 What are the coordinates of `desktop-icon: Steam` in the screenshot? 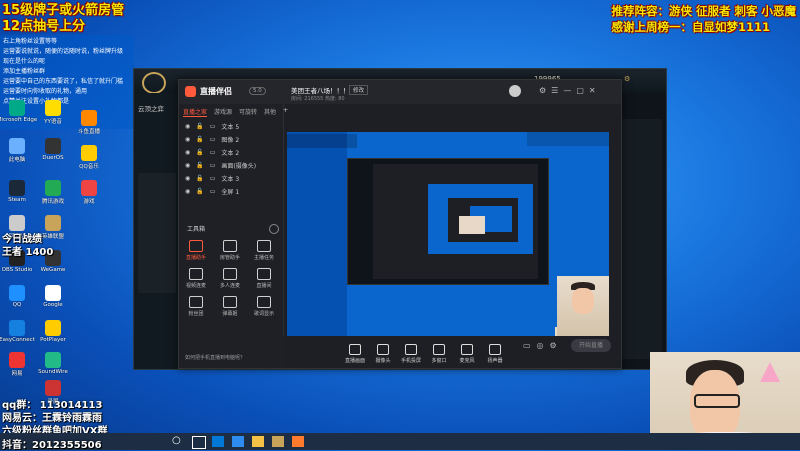 It's located at (17, 191).